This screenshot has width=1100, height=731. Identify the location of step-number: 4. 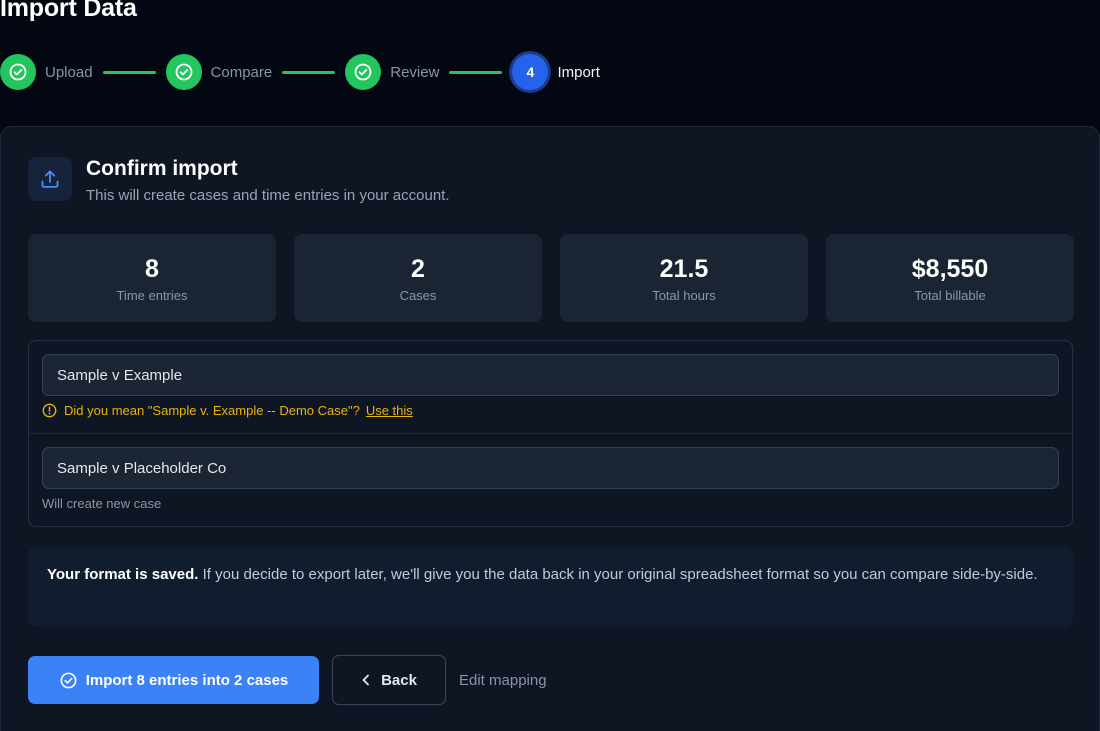
(530, 72).